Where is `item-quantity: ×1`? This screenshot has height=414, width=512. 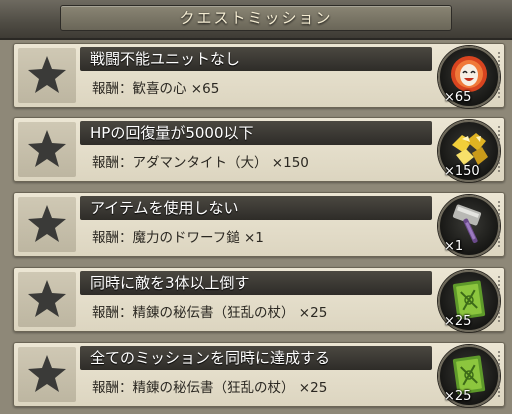 item-quantity: ×1 is located at coordinates (454, 246).